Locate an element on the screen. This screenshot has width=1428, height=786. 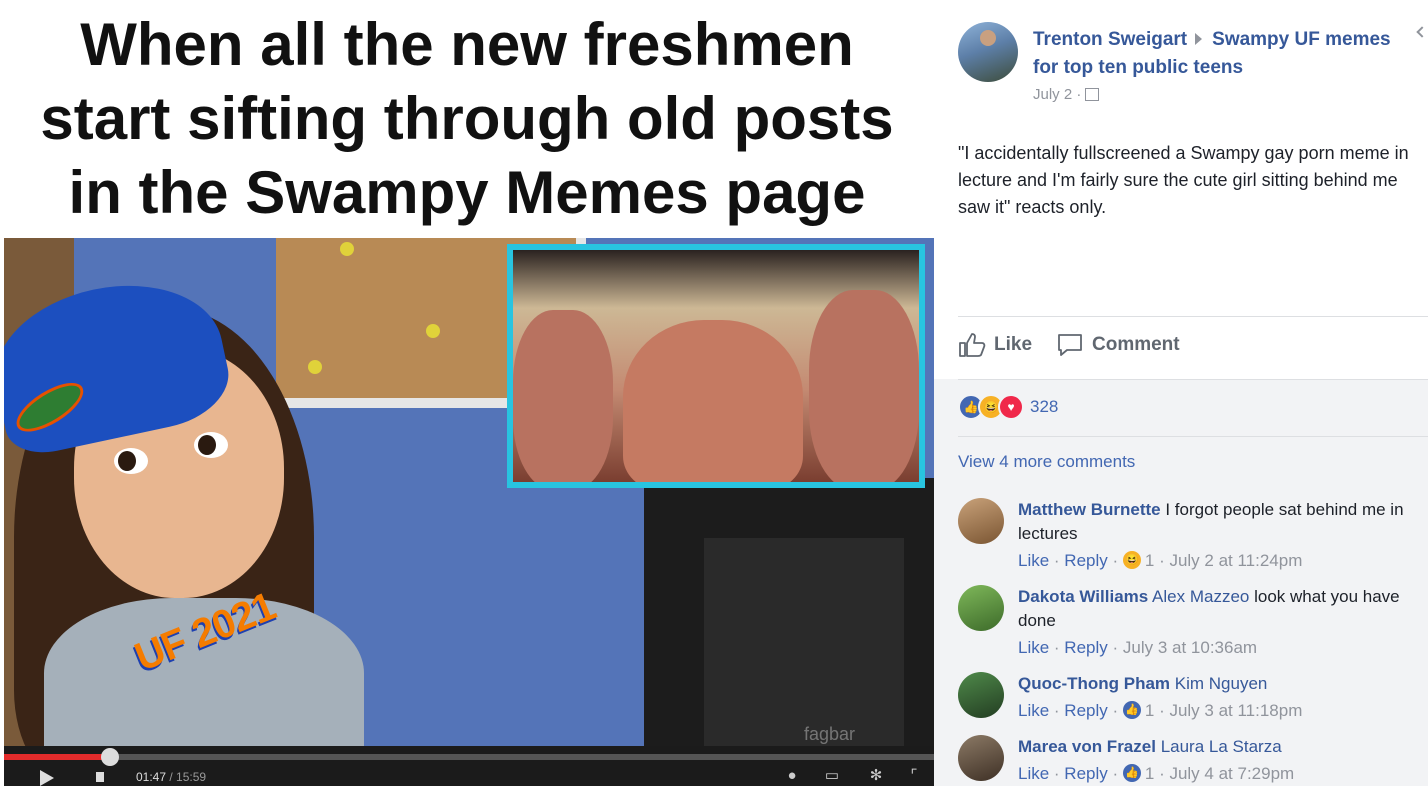
comment-time: July 3 at 11:18pm is located at coordinates (1235, 710).